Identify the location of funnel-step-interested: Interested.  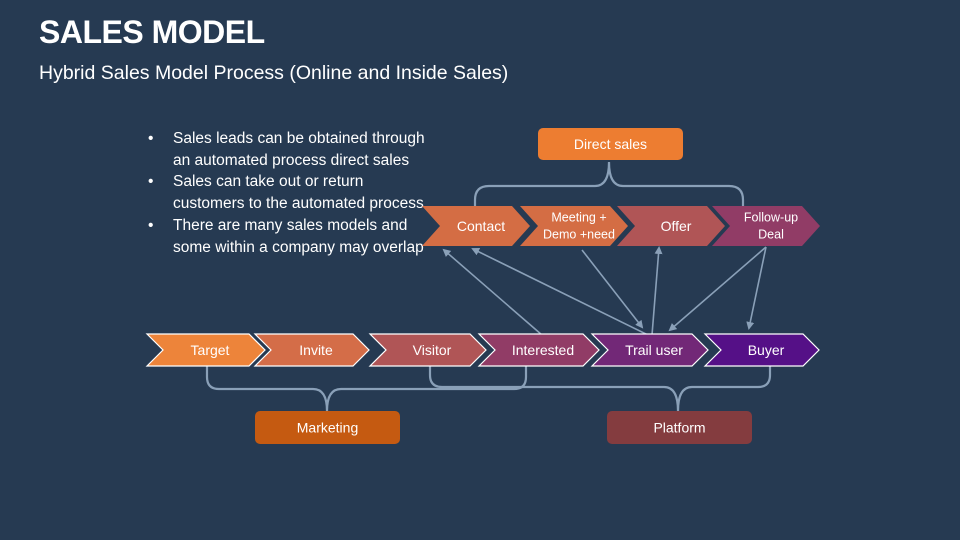
(538, 350).